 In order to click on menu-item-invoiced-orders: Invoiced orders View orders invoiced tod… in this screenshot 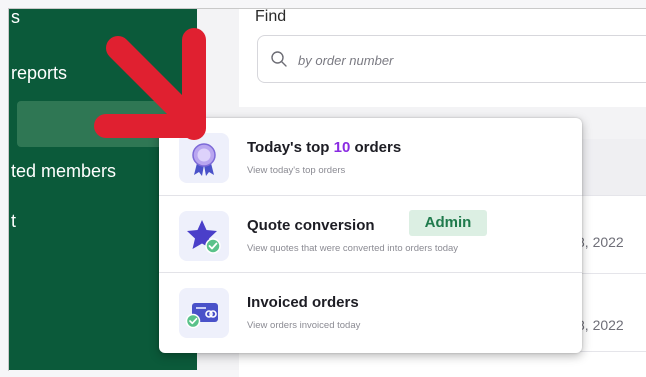, I will do `click(370, 311)`.